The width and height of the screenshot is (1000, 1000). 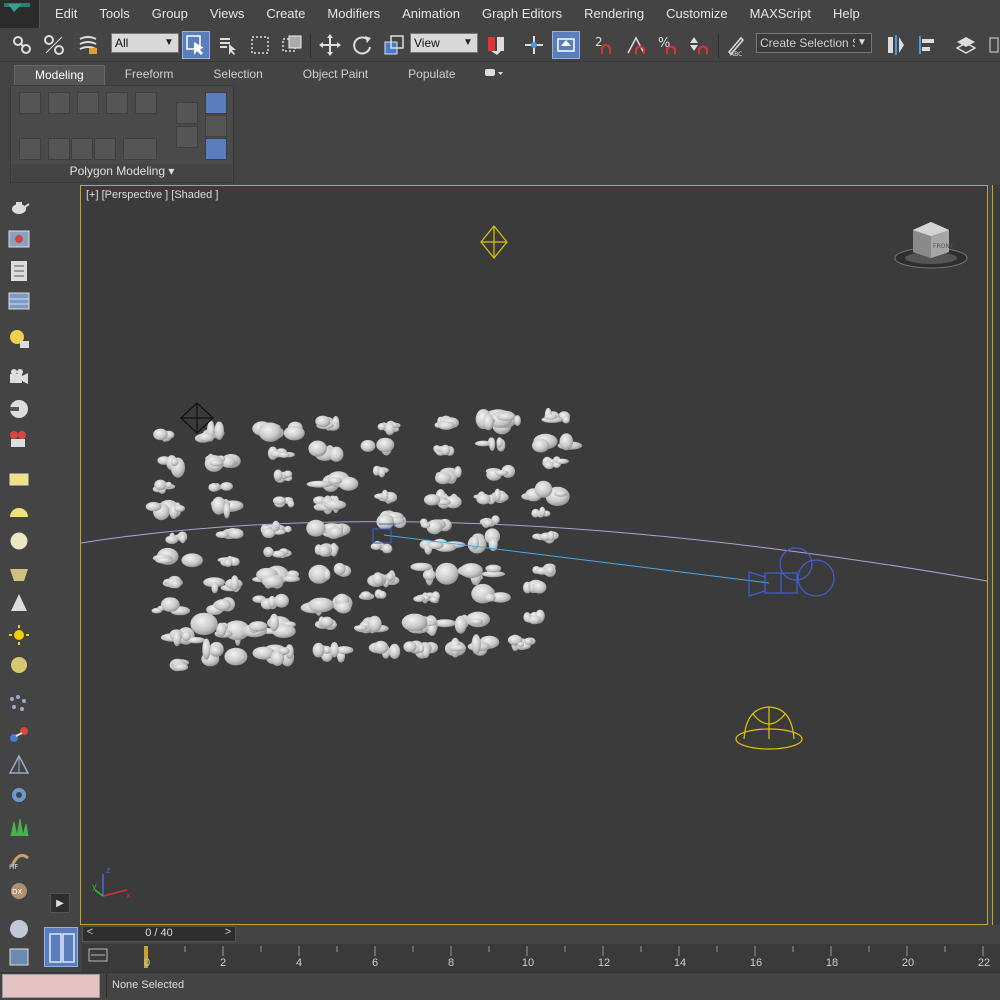 What do you see at coordinates (19, 301) in the screenshot?
I see `scene-explorer-icon` at bounding box center [19, 301].